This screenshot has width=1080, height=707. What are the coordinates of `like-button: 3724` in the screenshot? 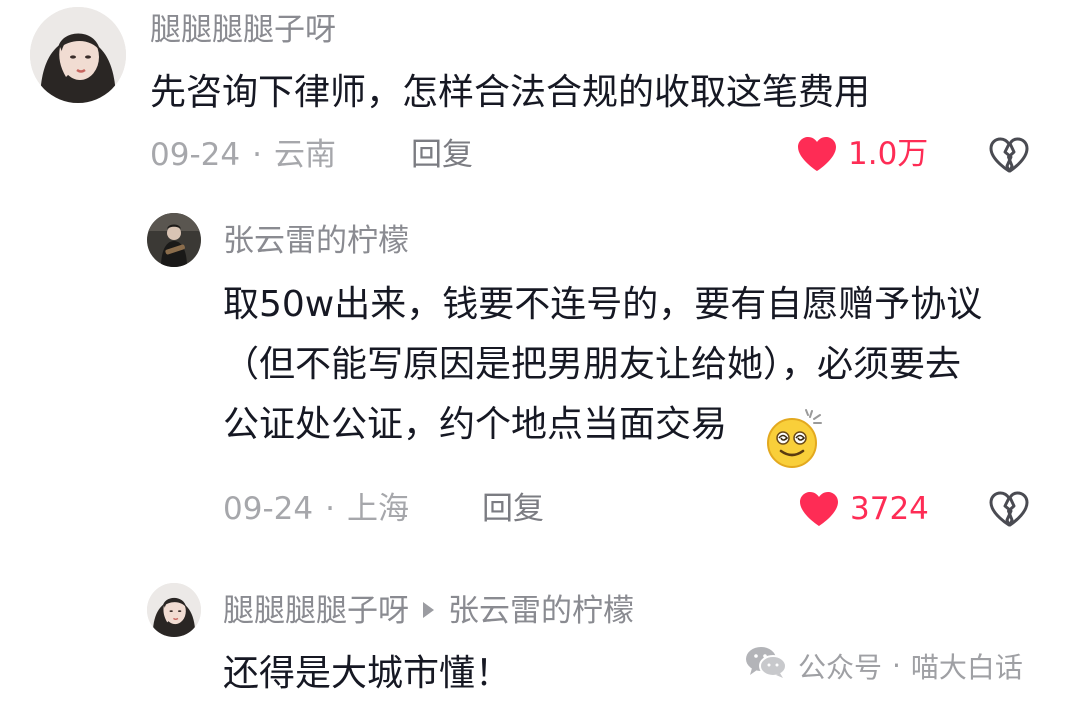 It's located at (863, 509).